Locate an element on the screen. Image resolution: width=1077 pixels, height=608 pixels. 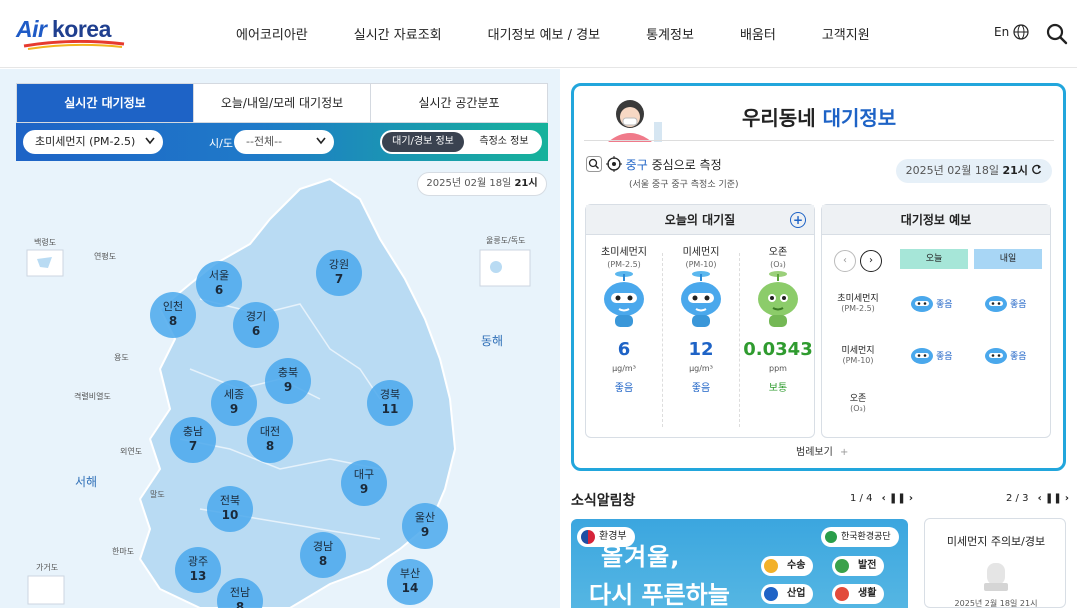
region-name: 전남 is located at coordinates (240, 592).